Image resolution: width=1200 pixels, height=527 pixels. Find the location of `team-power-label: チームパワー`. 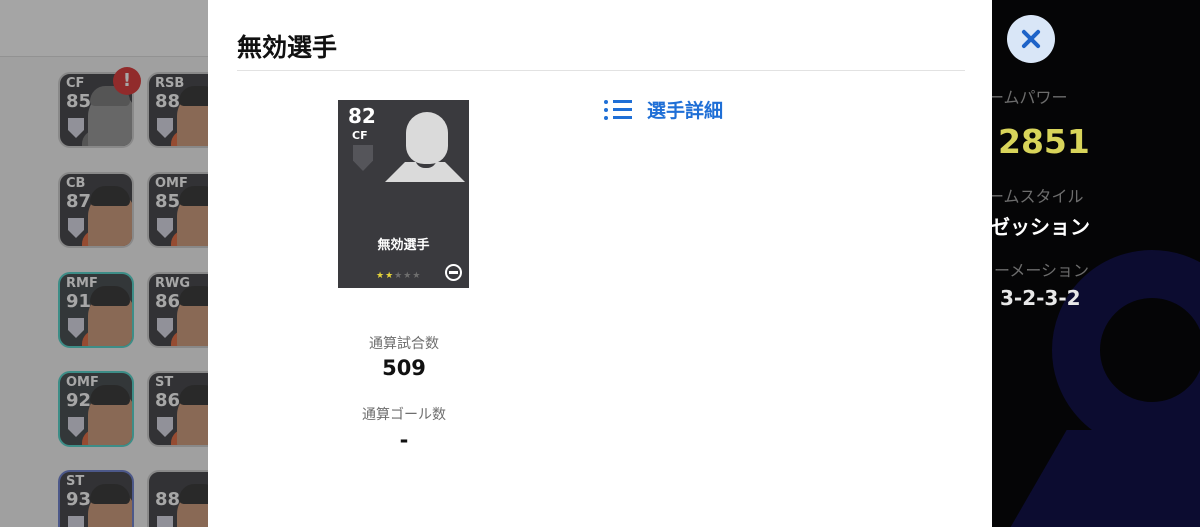

team-power-label: チームパワー is located at coordinates (1030, 97).